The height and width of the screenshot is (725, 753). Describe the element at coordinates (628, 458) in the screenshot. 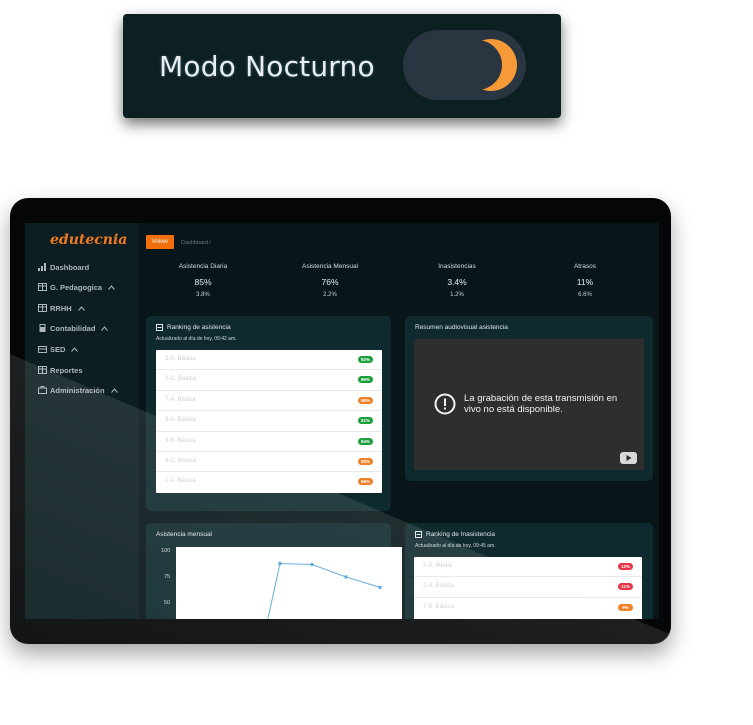

I see `youtube-icon` at that location.